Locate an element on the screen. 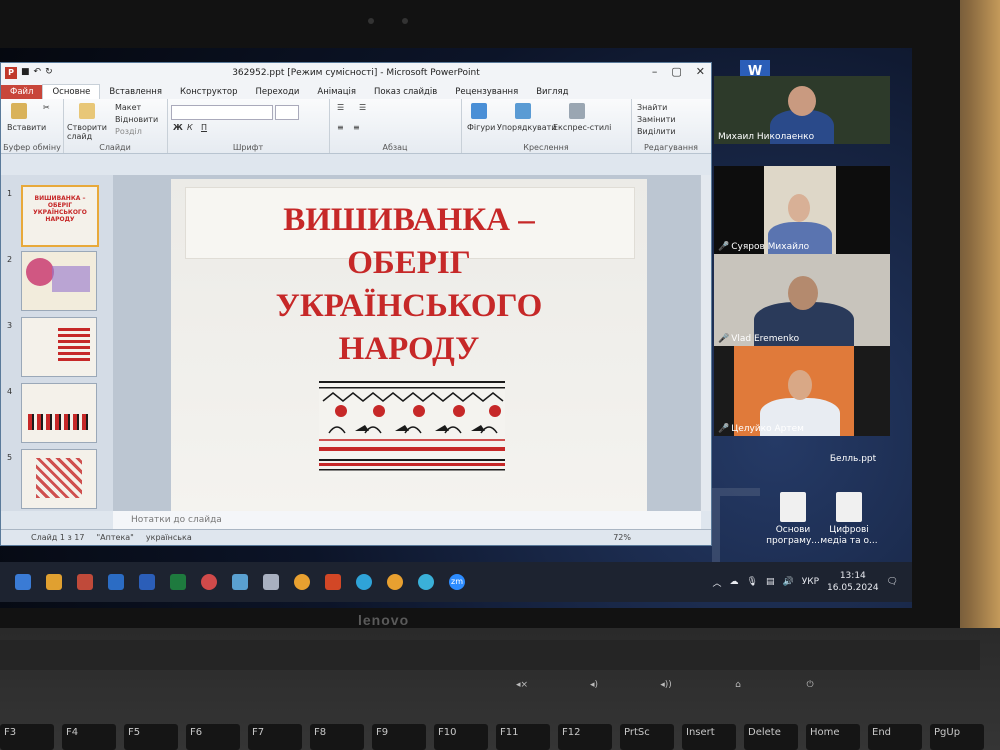  key: F3 is located at coordinates (27, 737).